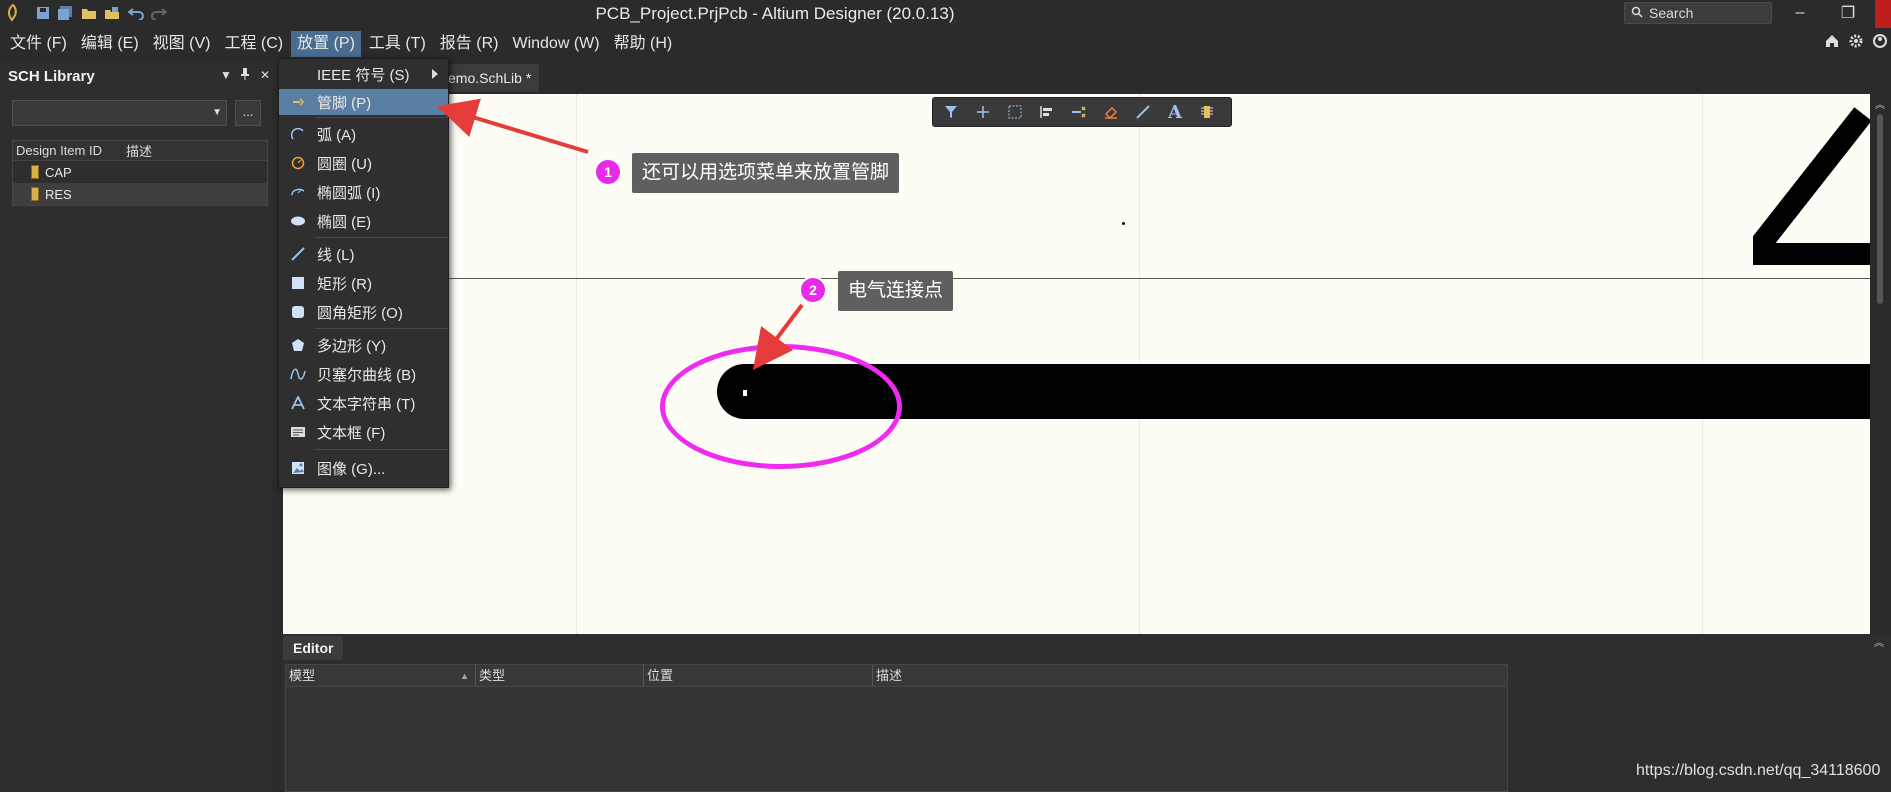 This screenshot has height=792, width=1891. What do you see at coordinates (1883, 14) in the screenshot?
I see `close-button` at bounding box center [1883, 14].